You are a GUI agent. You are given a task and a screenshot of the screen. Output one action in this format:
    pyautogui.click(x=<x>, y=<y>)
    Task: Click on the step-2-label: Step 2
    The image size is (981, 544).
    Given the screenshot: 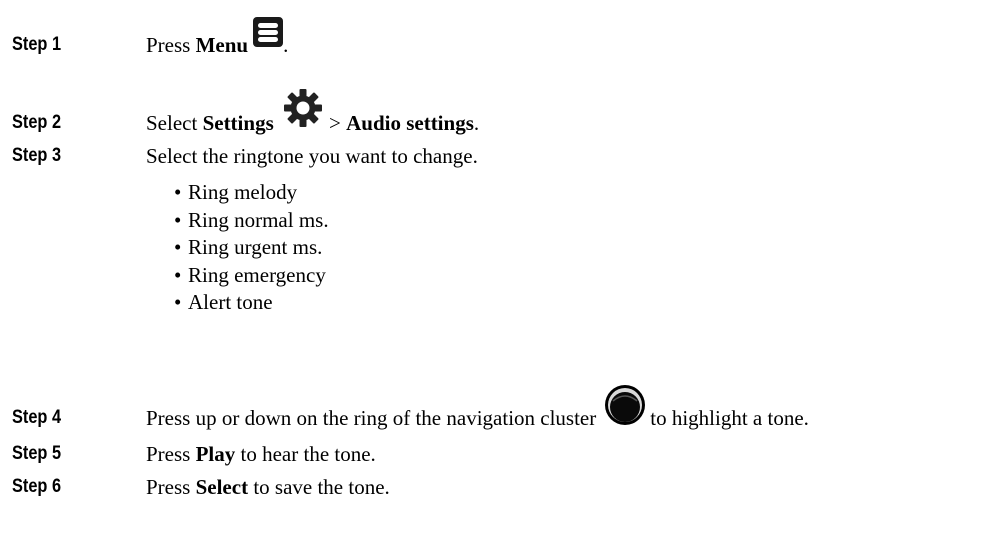 What is the action you would take?
    pyautogui.click(x=37, y=122)
    